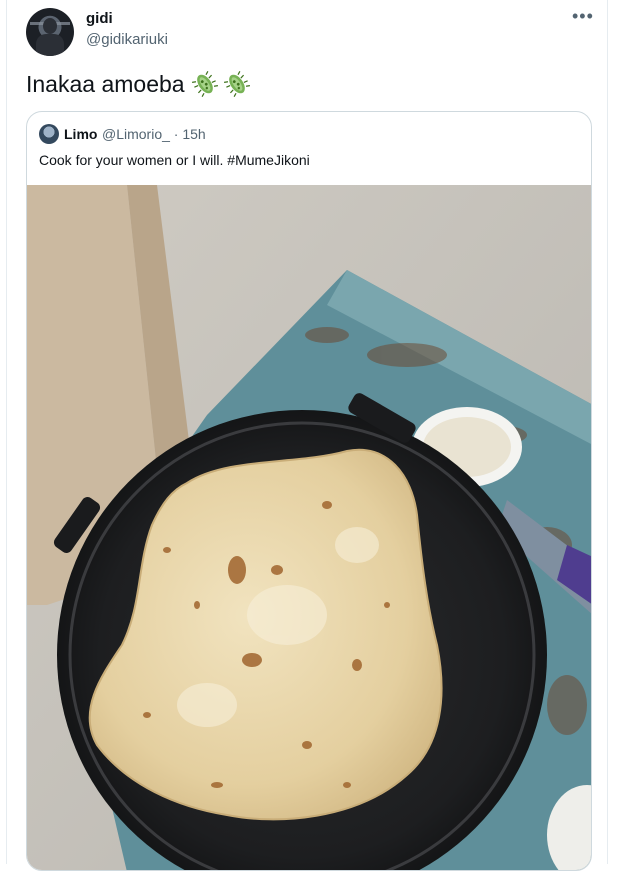 The image size is (620, 871). I want to click on emoji-group, so click(223, 84).